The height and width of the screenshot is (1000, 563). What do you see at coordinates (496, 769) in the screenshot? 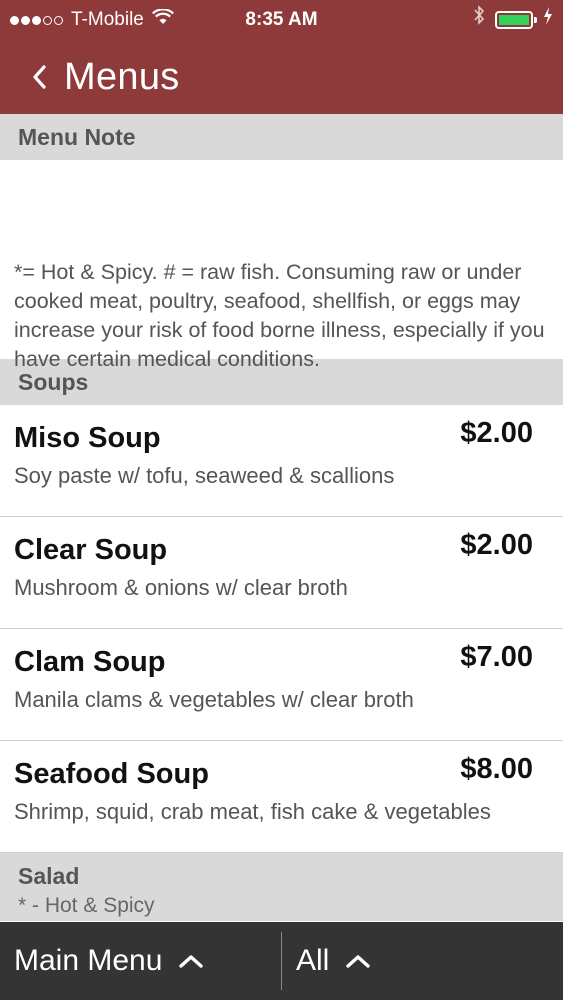
I see `item-price: $8.00` at bounding box center [496, 769].